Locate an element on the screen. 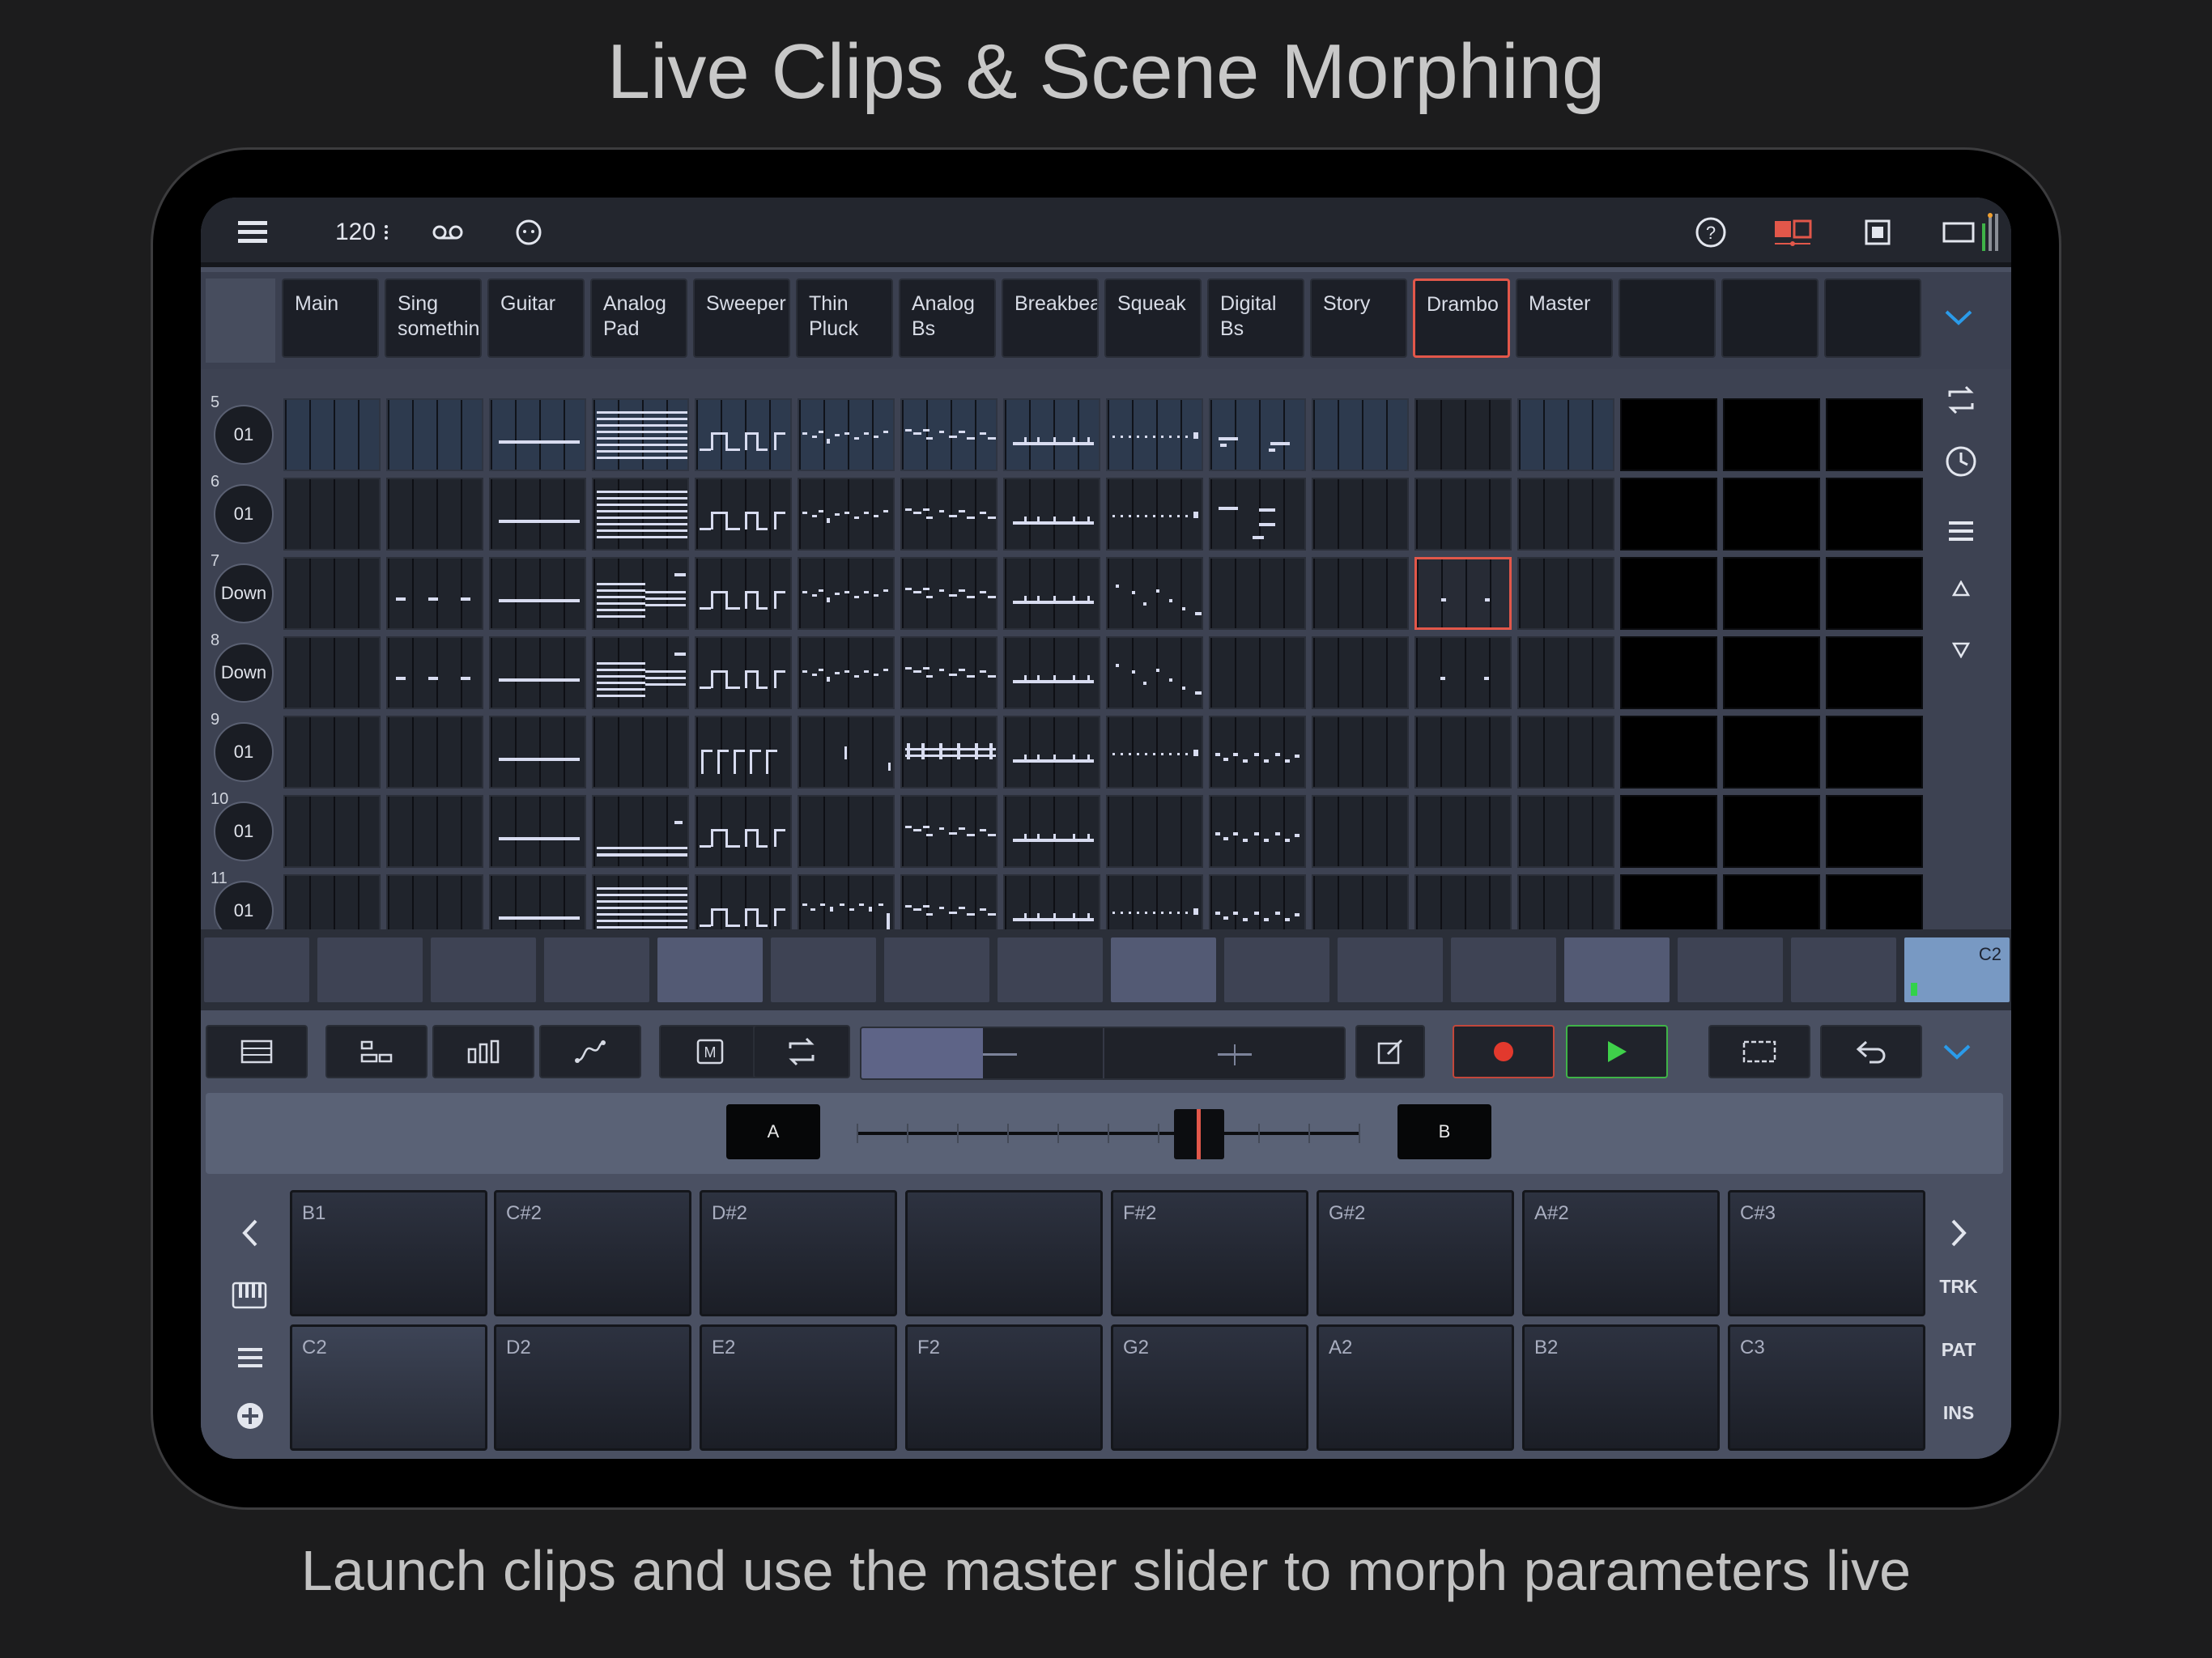 This screenshot has width=2212, height=1658. chevron-right-icon is located at coordinates (1959, 1233).